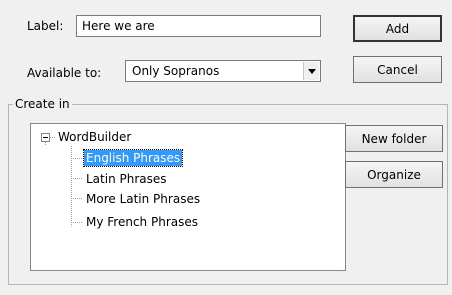 The width and height of the screenshot is (452, 295). What do you see at coordinates (176, 71) in the screenshot?
I see `available-to-value: Only Sopranos` at bounding box center [176, 71].